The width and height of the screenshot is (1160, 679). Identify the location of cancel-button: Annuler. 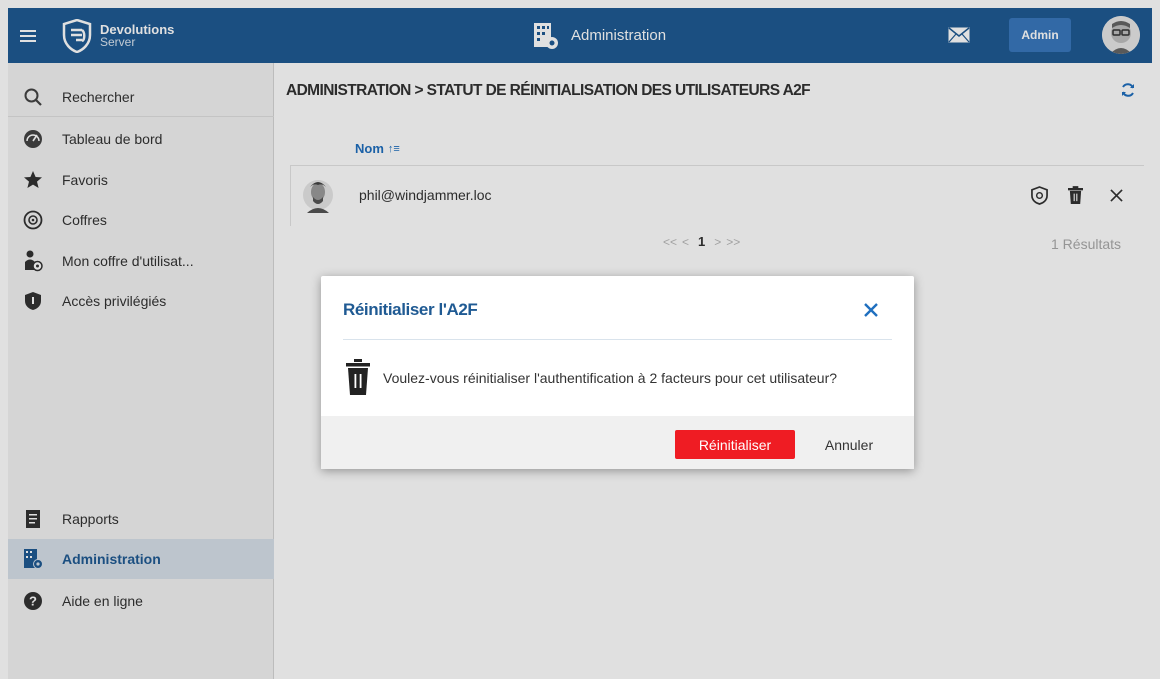
(849, 444).